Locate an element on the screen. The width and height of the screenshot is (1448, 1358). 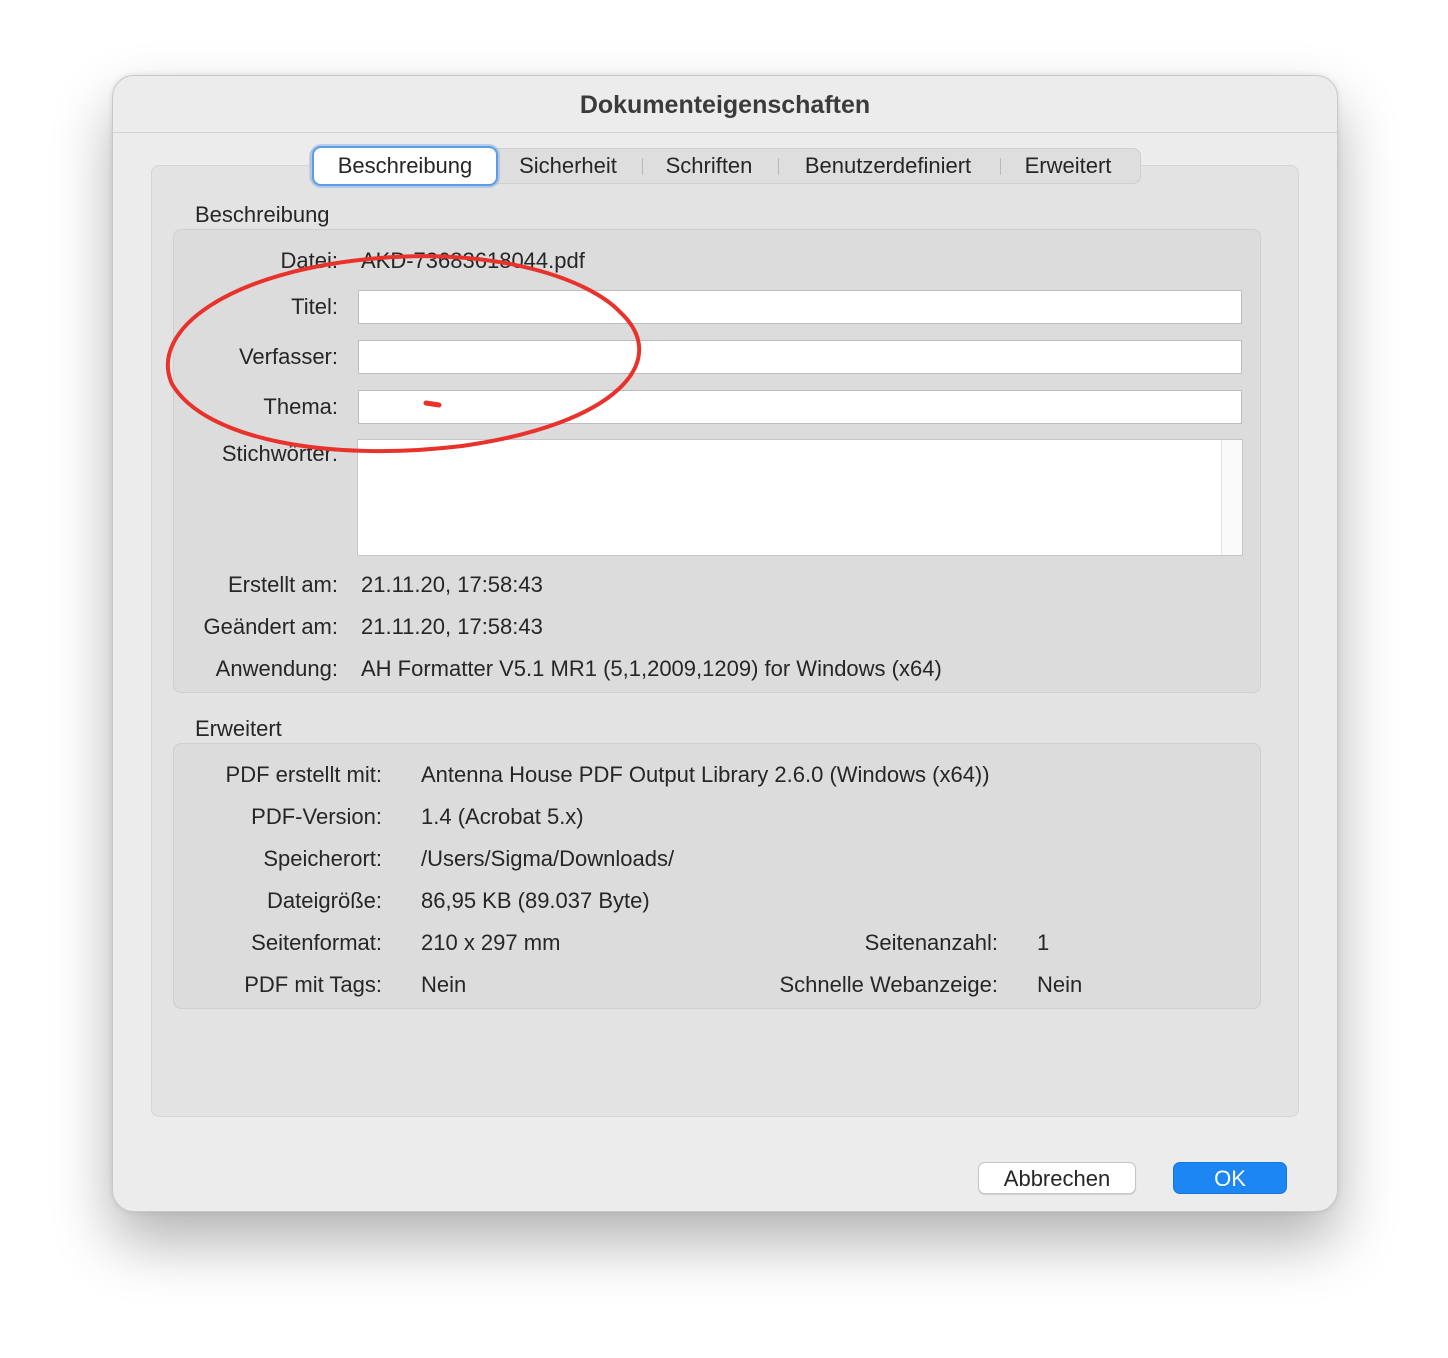
description-heading: Beschreibung is located at coordinates (262, 214).